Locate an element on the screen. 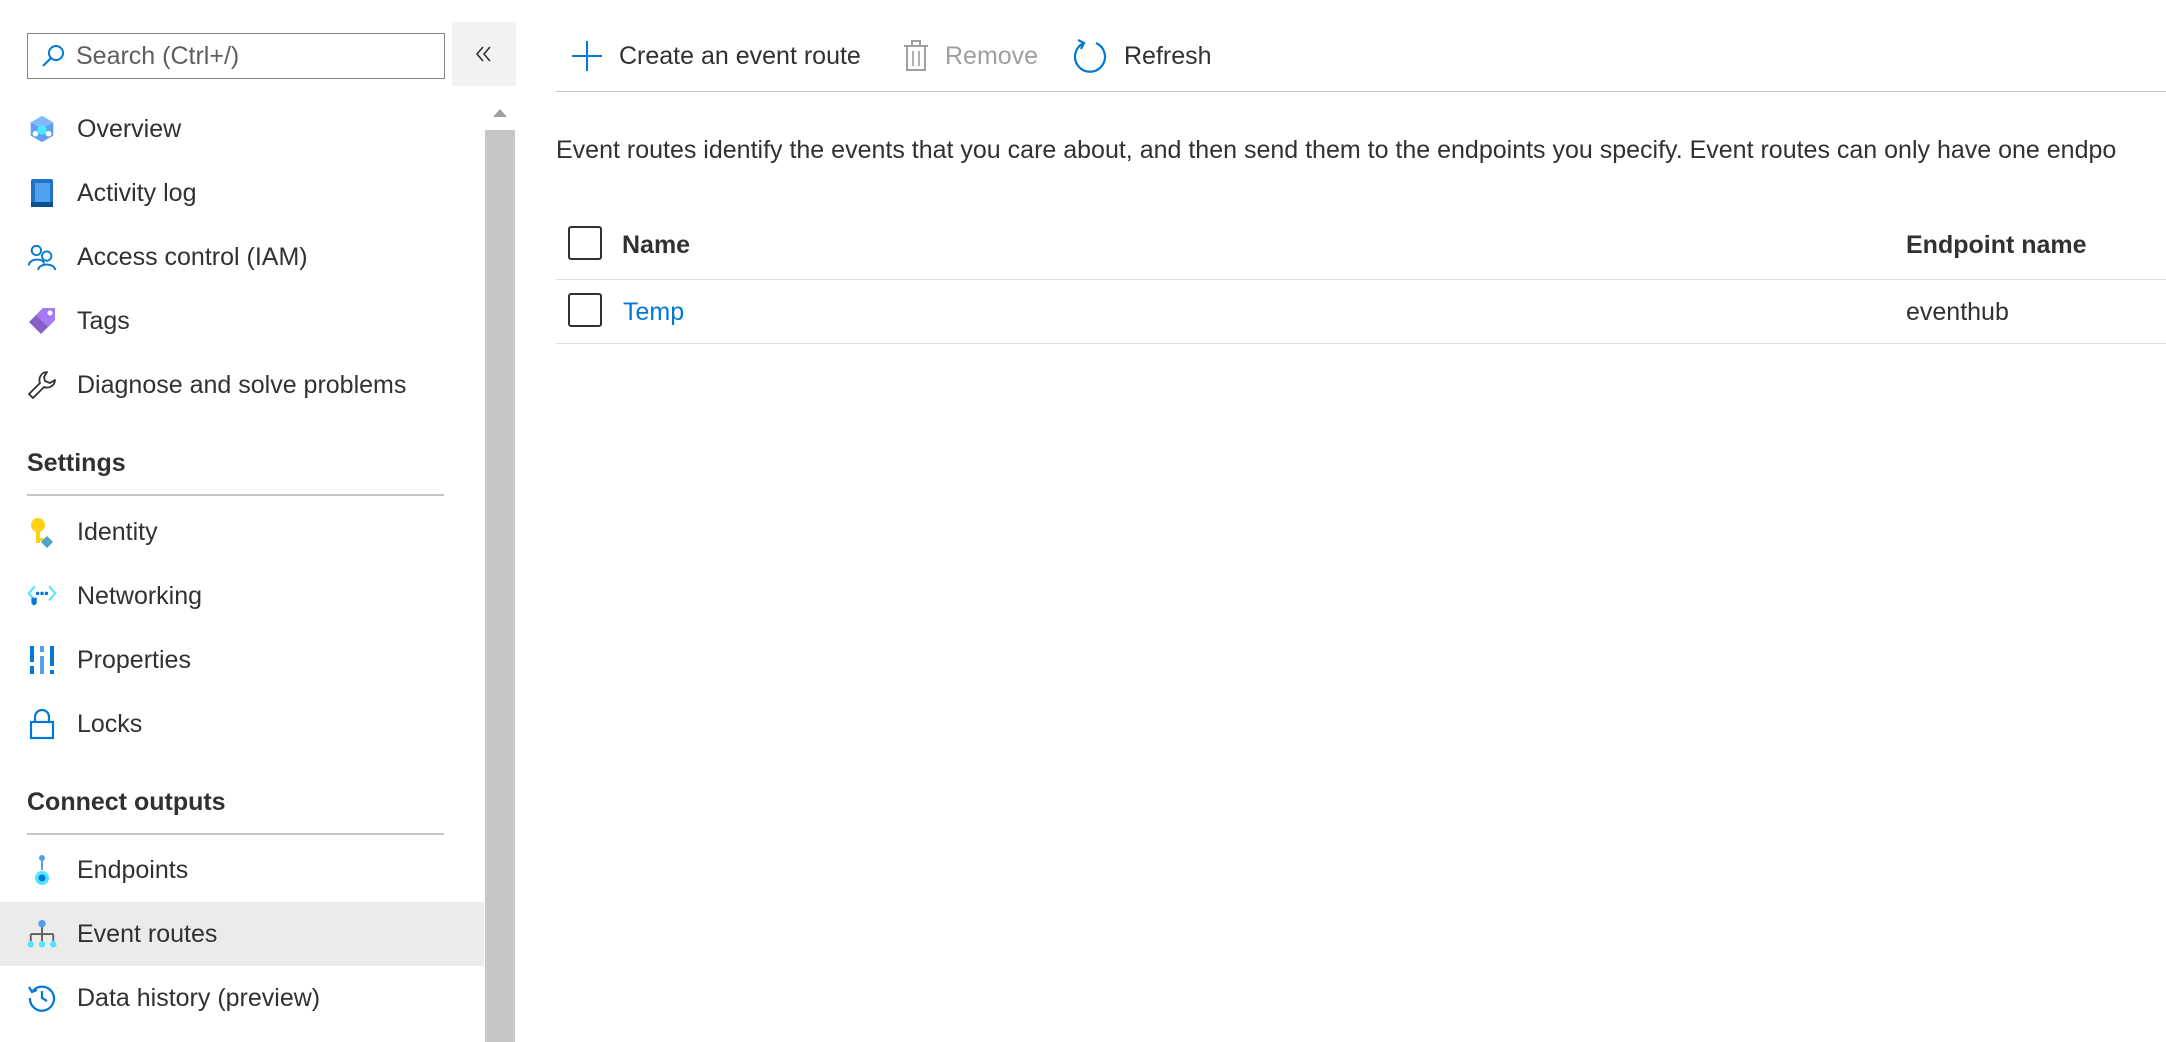 This screenshot has width=2166, height=1042. column-header-name: Name is located at coordinates (656, 245).